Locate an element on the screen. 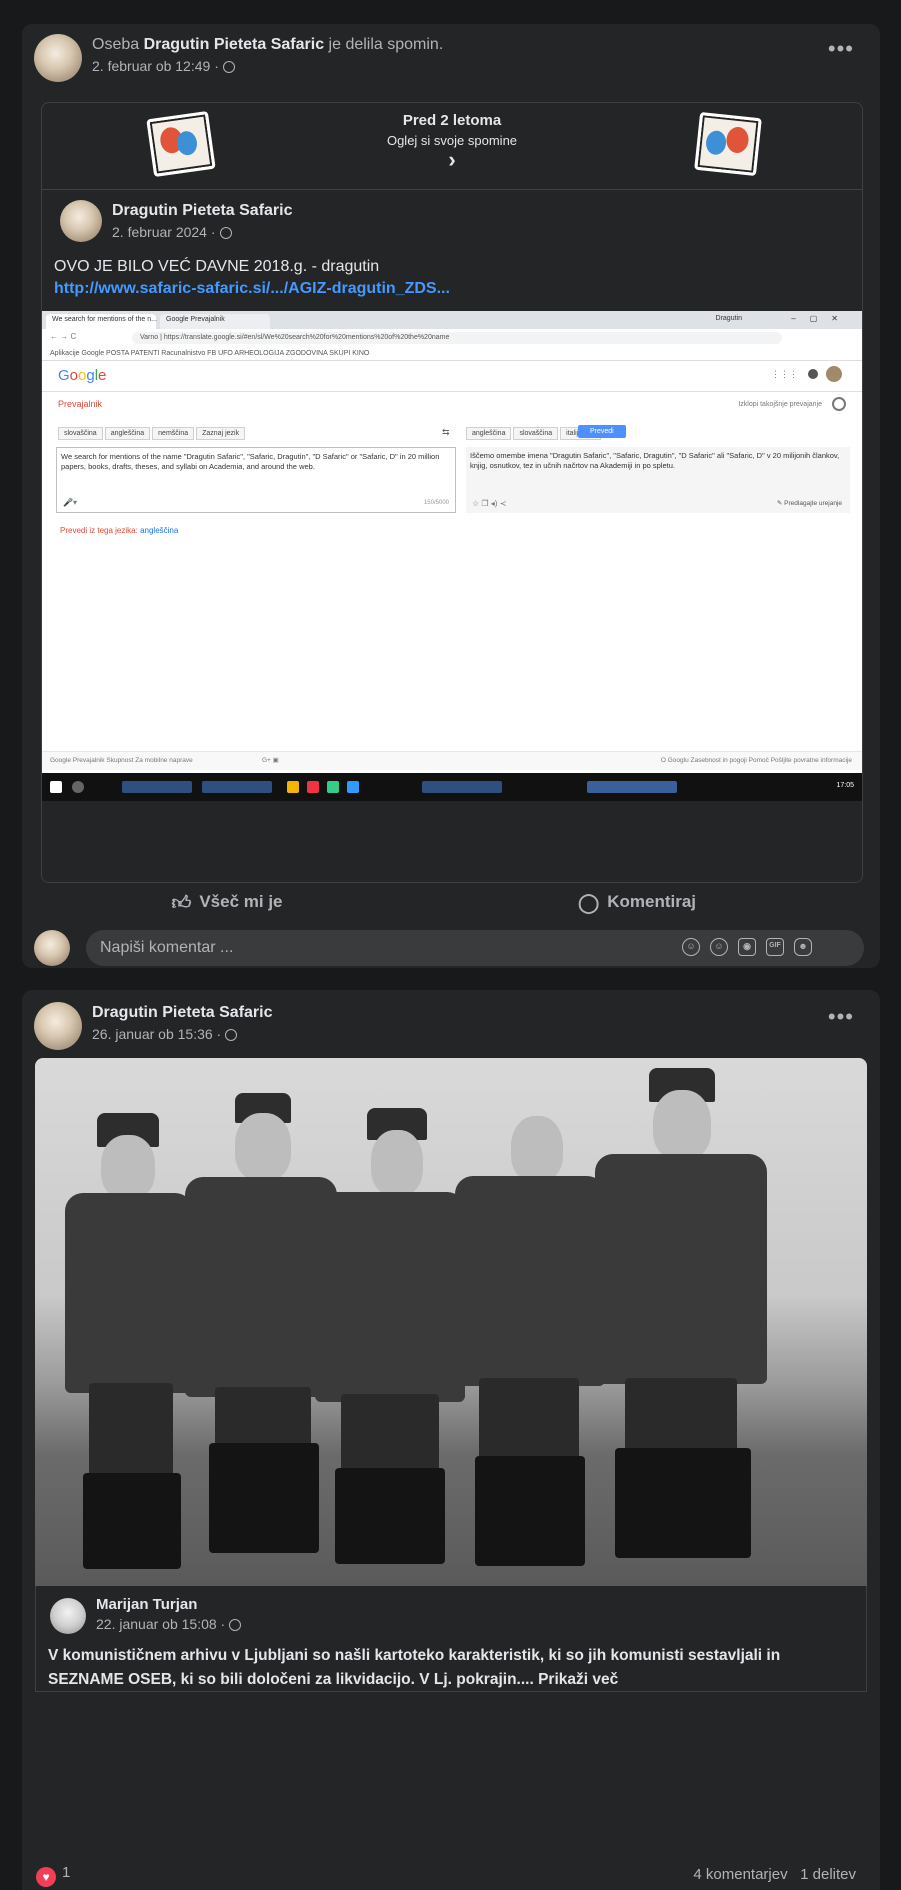 This screenshot has width=901, height=1890. chevron-right-icon: › is located at coordinates (452, 160).